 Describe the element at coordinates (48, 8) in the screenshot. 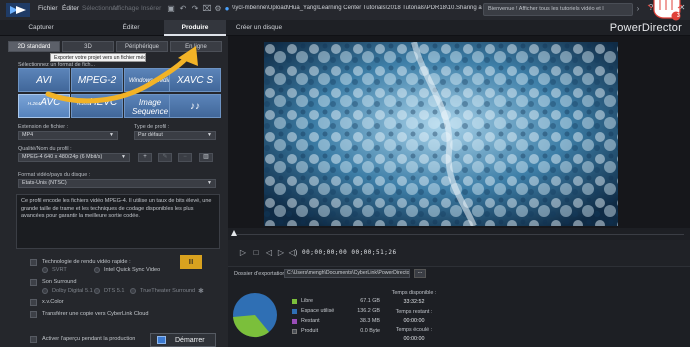

I see `menu-file: Fichier` at that location.